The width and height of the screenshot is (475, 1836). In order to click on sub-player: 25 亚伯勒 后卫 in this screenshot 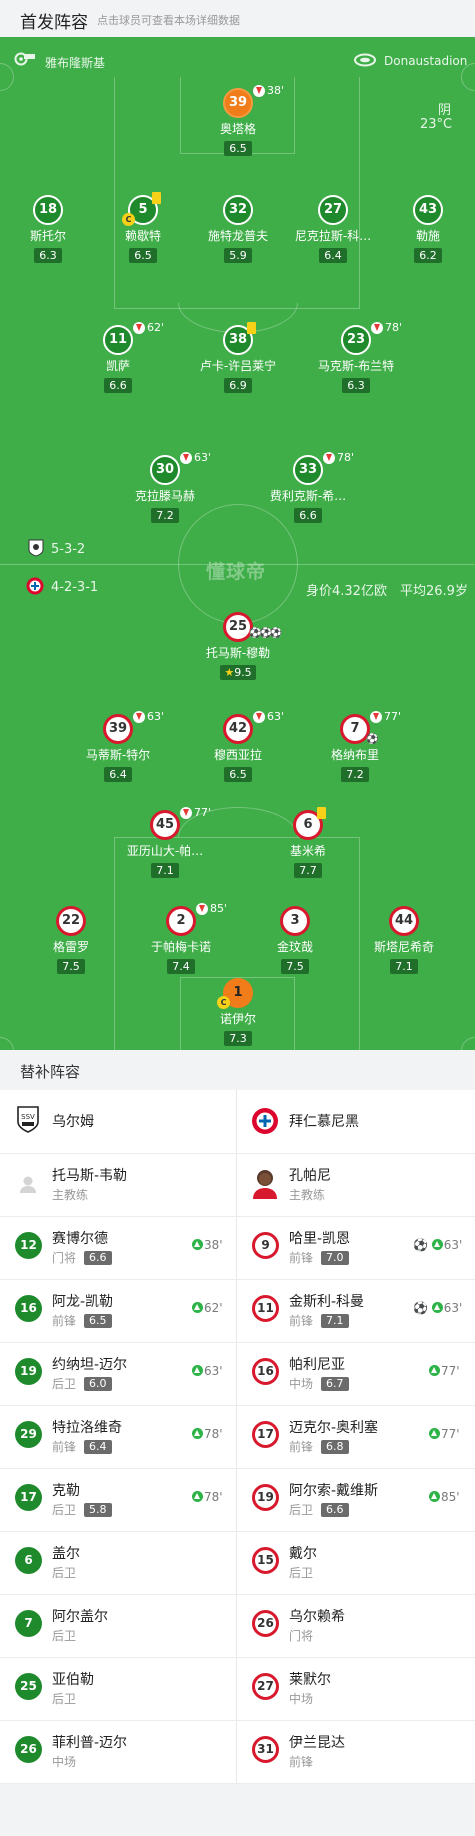, I will do `click(118, 1688)`.